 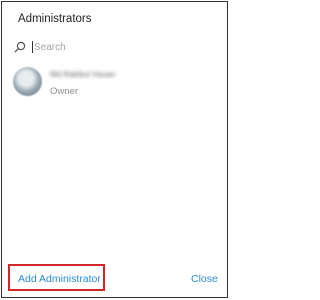 I want to click on administrators-list: Md.Rakibul Hasan Owner, so click(x=114, y=84).